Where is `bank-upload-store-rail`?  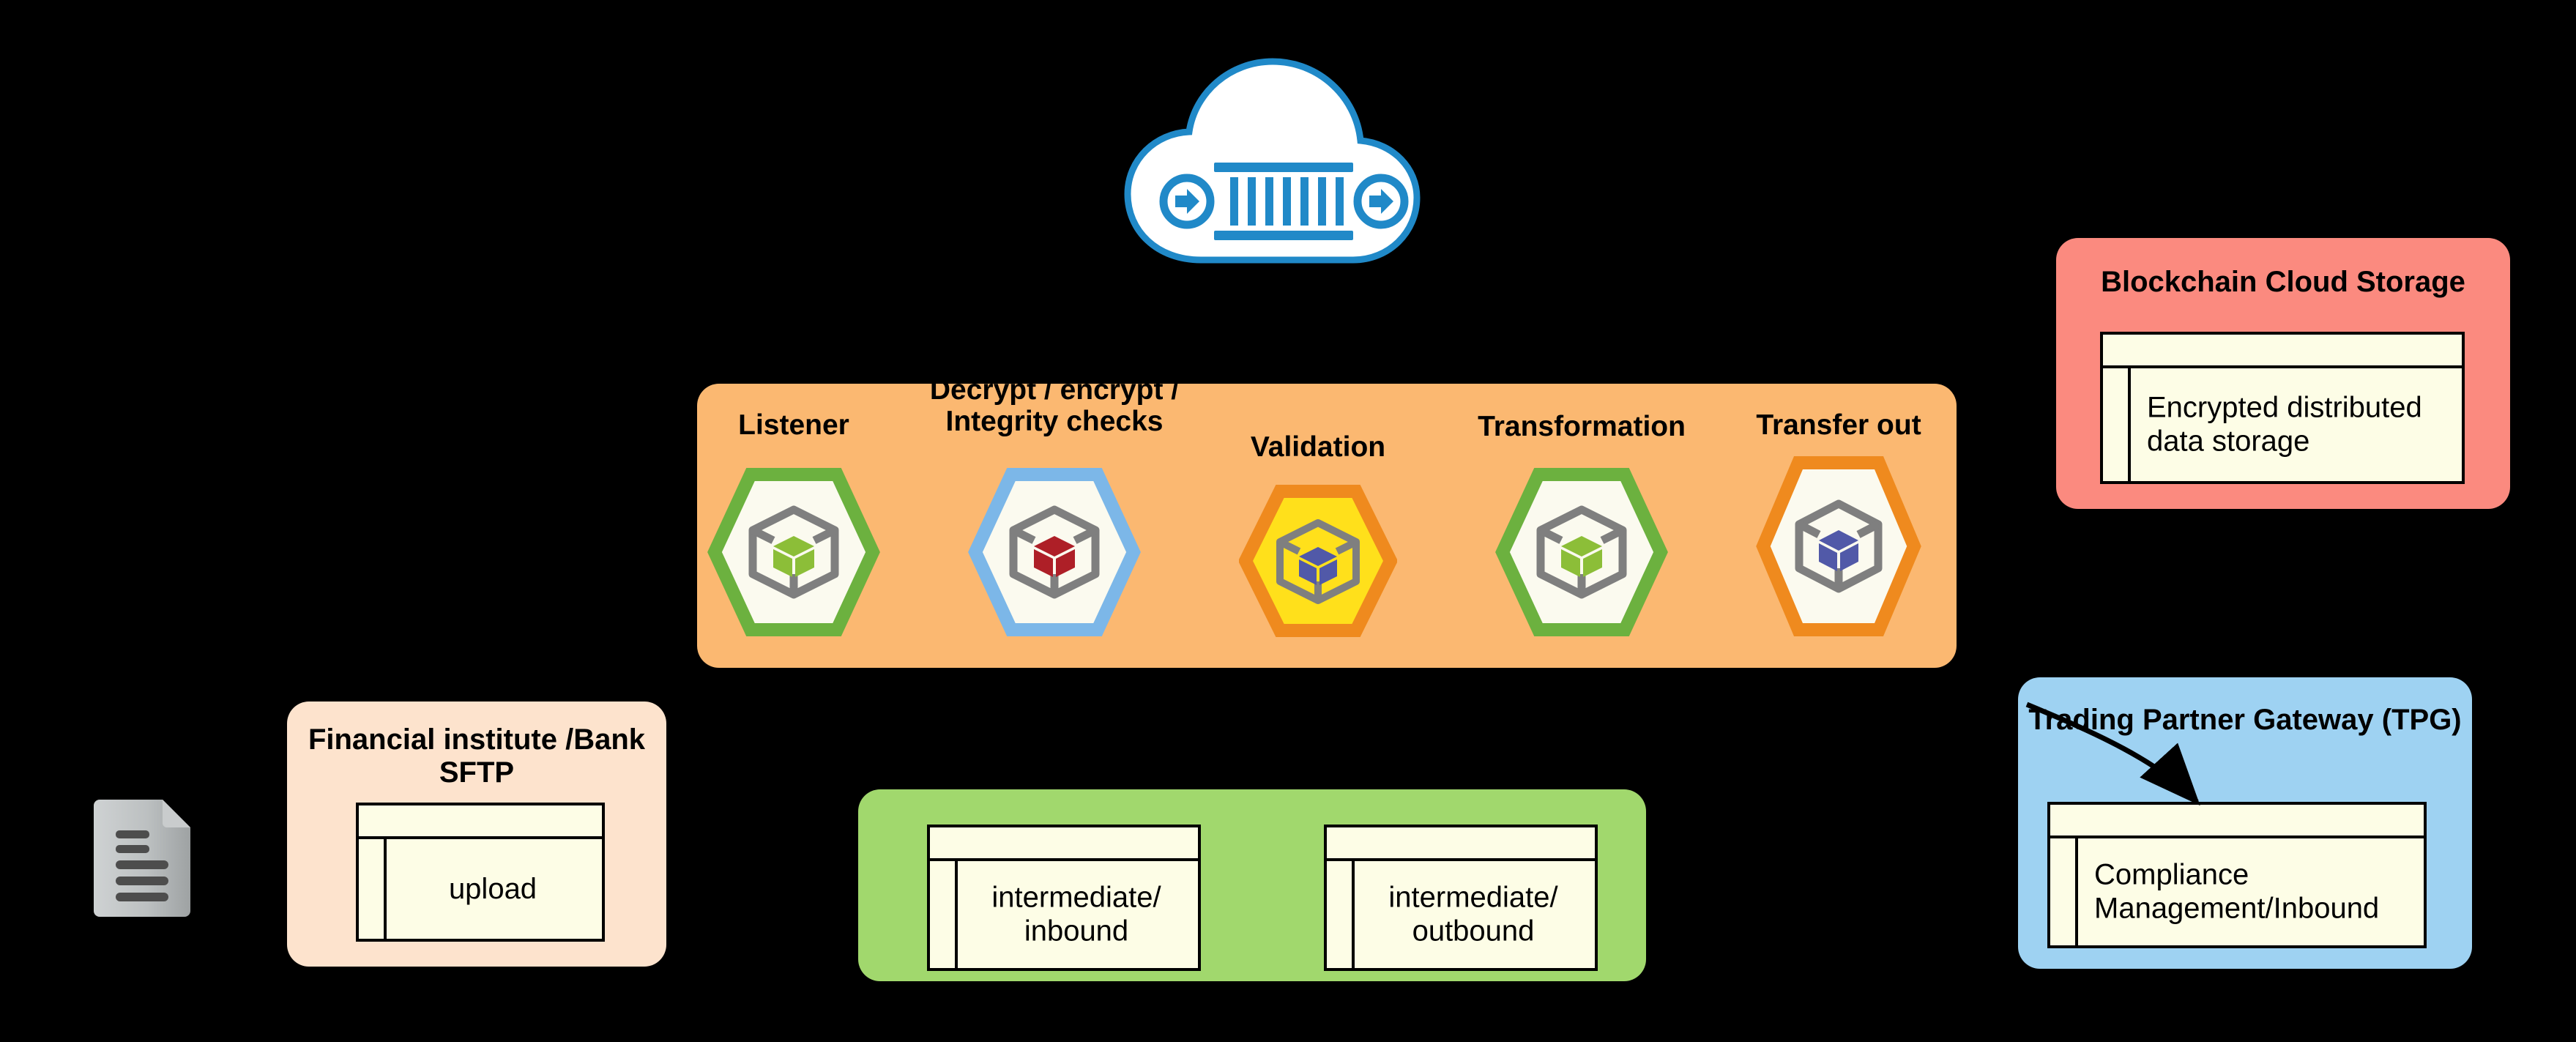 bank-upload-store-rail is located at coordinates (385, 889).